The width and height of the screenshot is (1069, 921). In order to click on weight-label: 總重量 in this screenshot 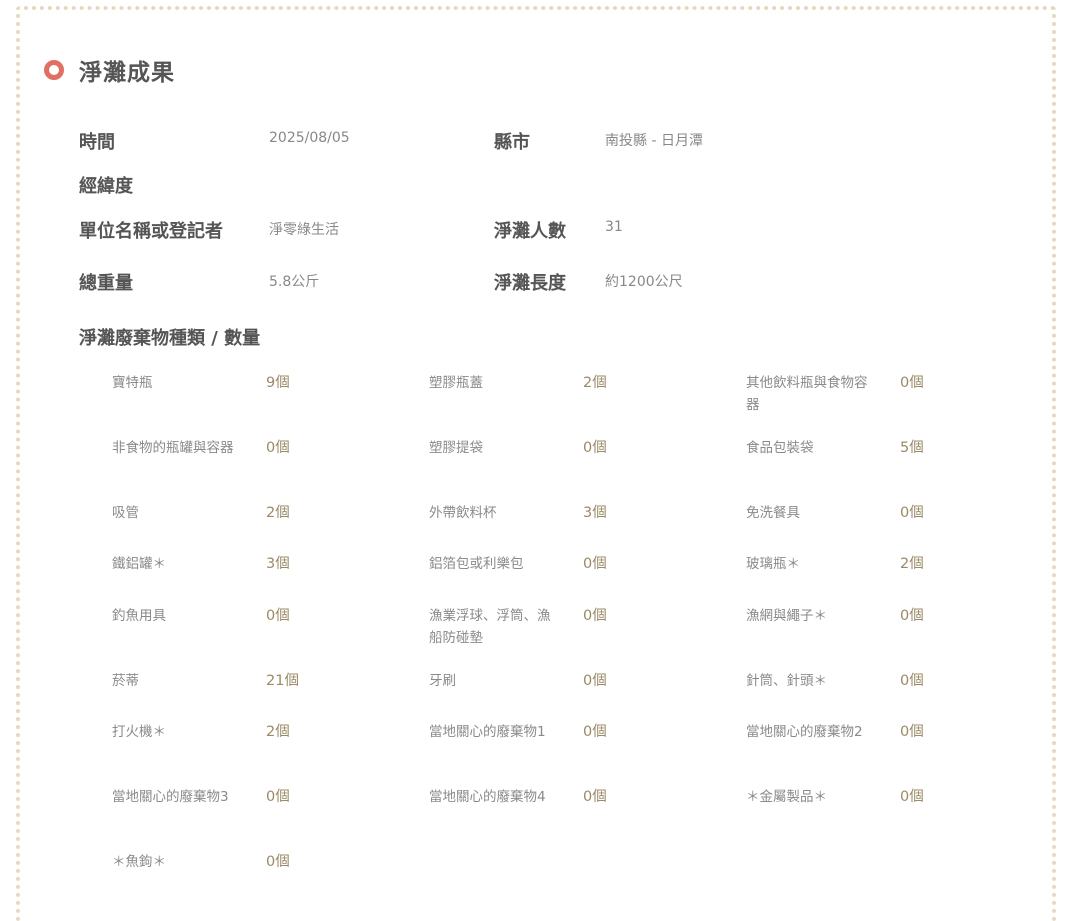, I will do `click(106, 283)`.